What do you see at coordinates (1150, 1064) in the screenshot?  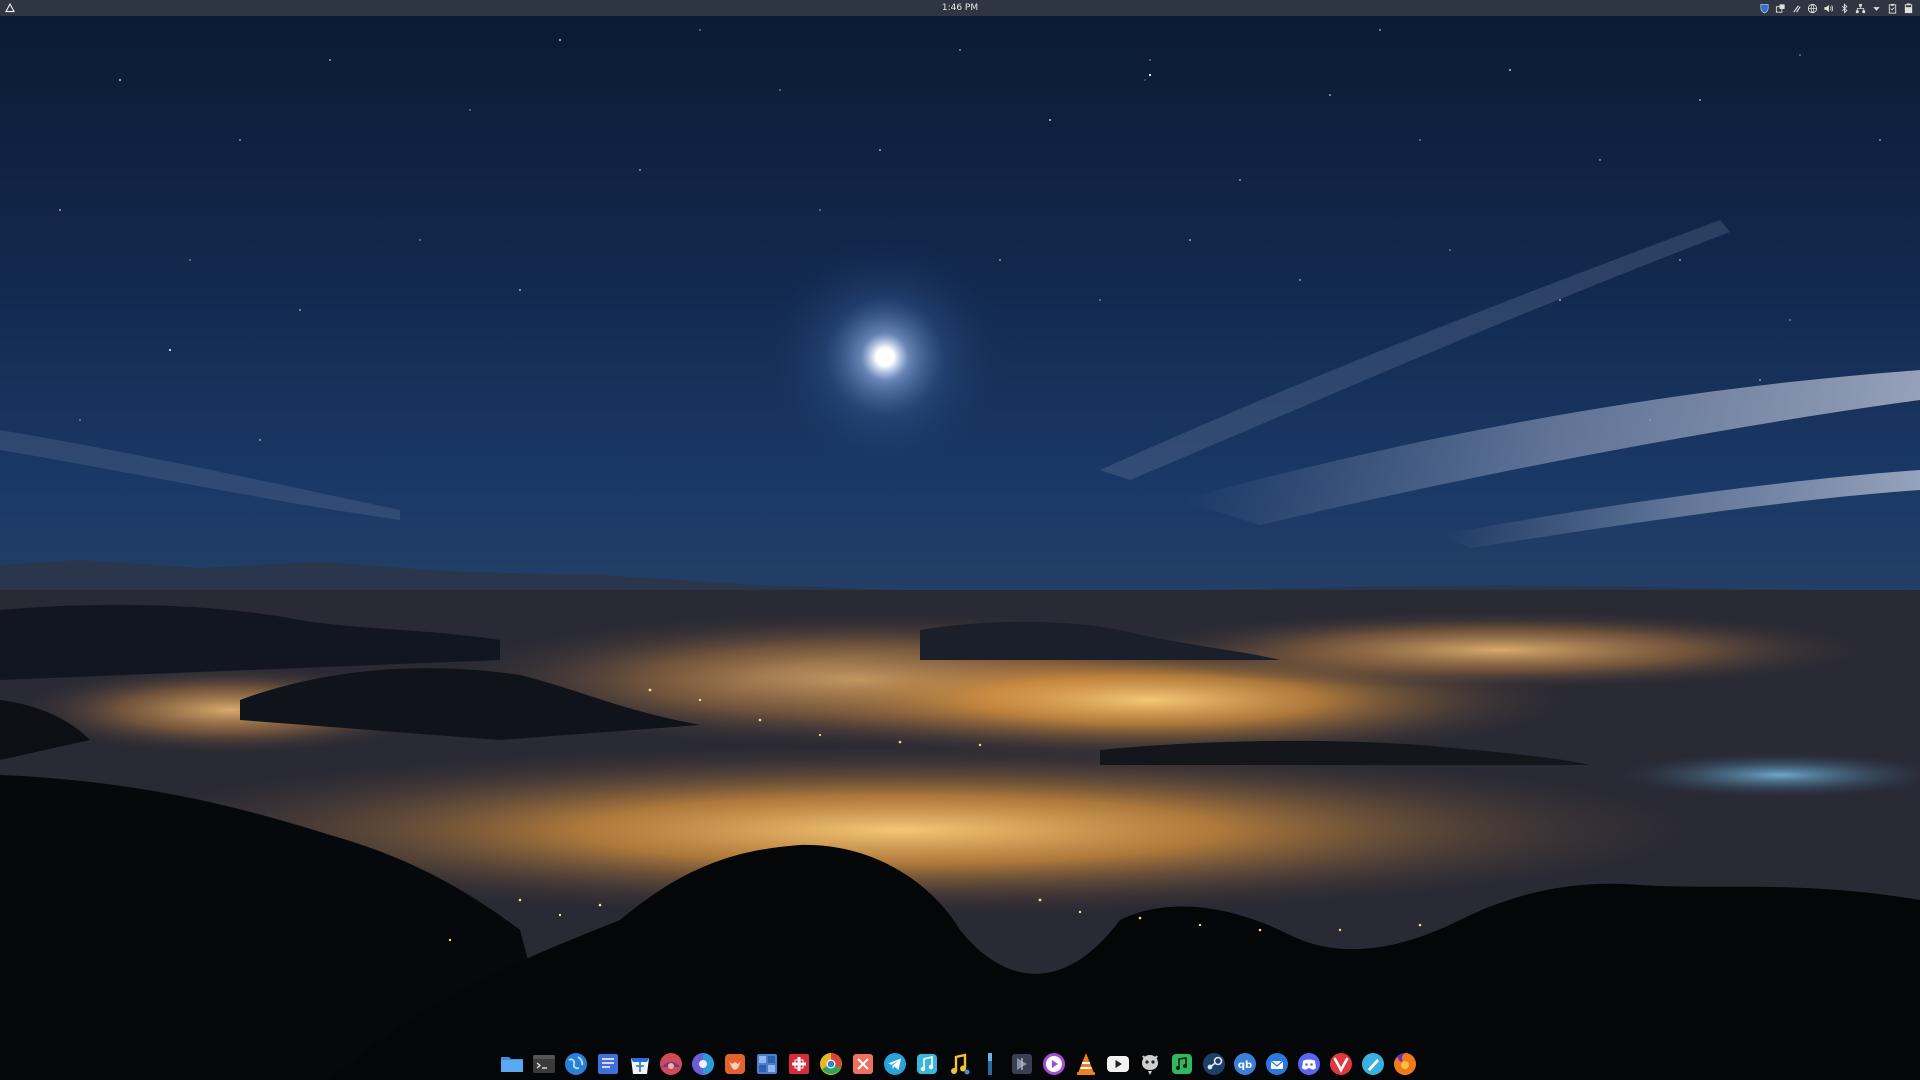 I see `gimp-app-icon` at bounding box center [1150, 1064].